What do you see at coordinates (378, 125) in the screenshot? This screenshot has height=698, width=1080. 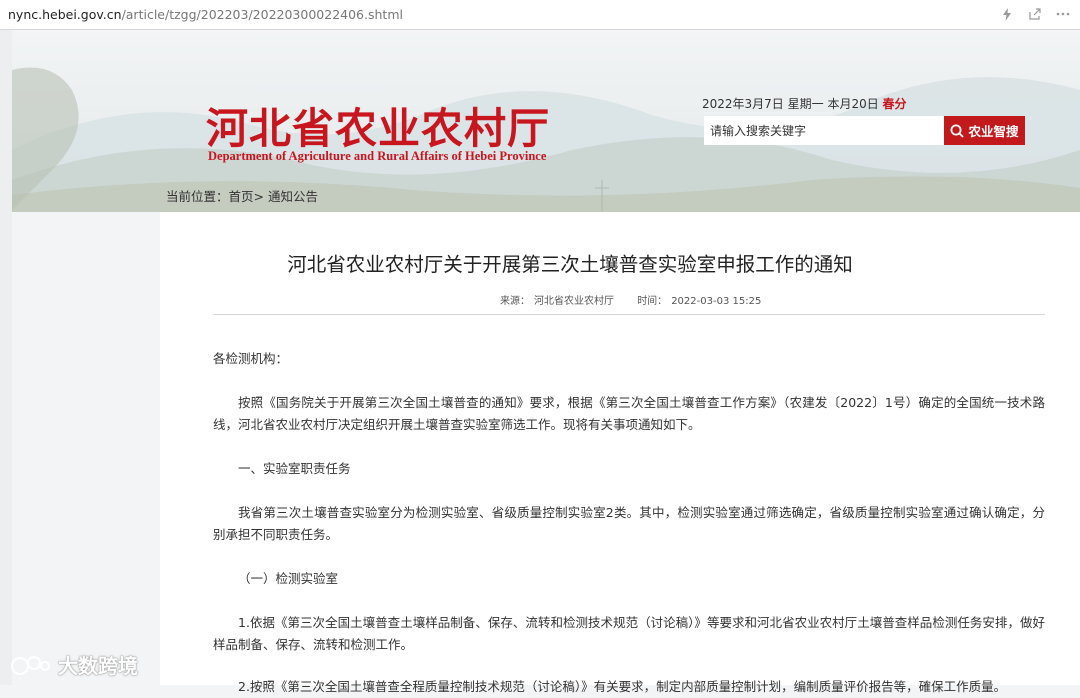 I see `site-logo-chinese: 河北省农业农村厅` at bounding box center [378, 125].